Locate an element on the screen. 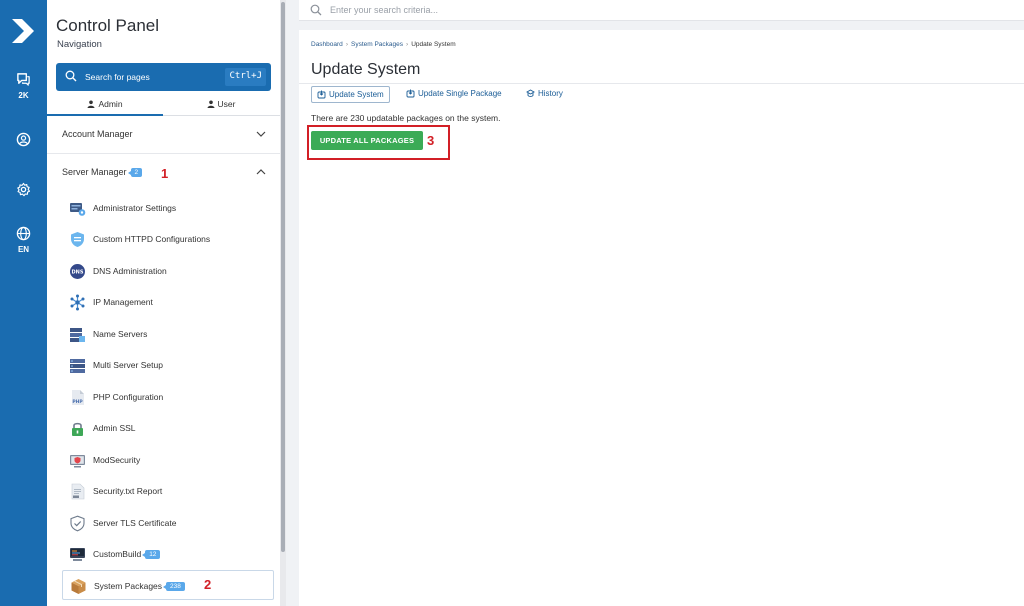 The image size is (1024, 606). gear-icon is located at coordinates (24, 189).